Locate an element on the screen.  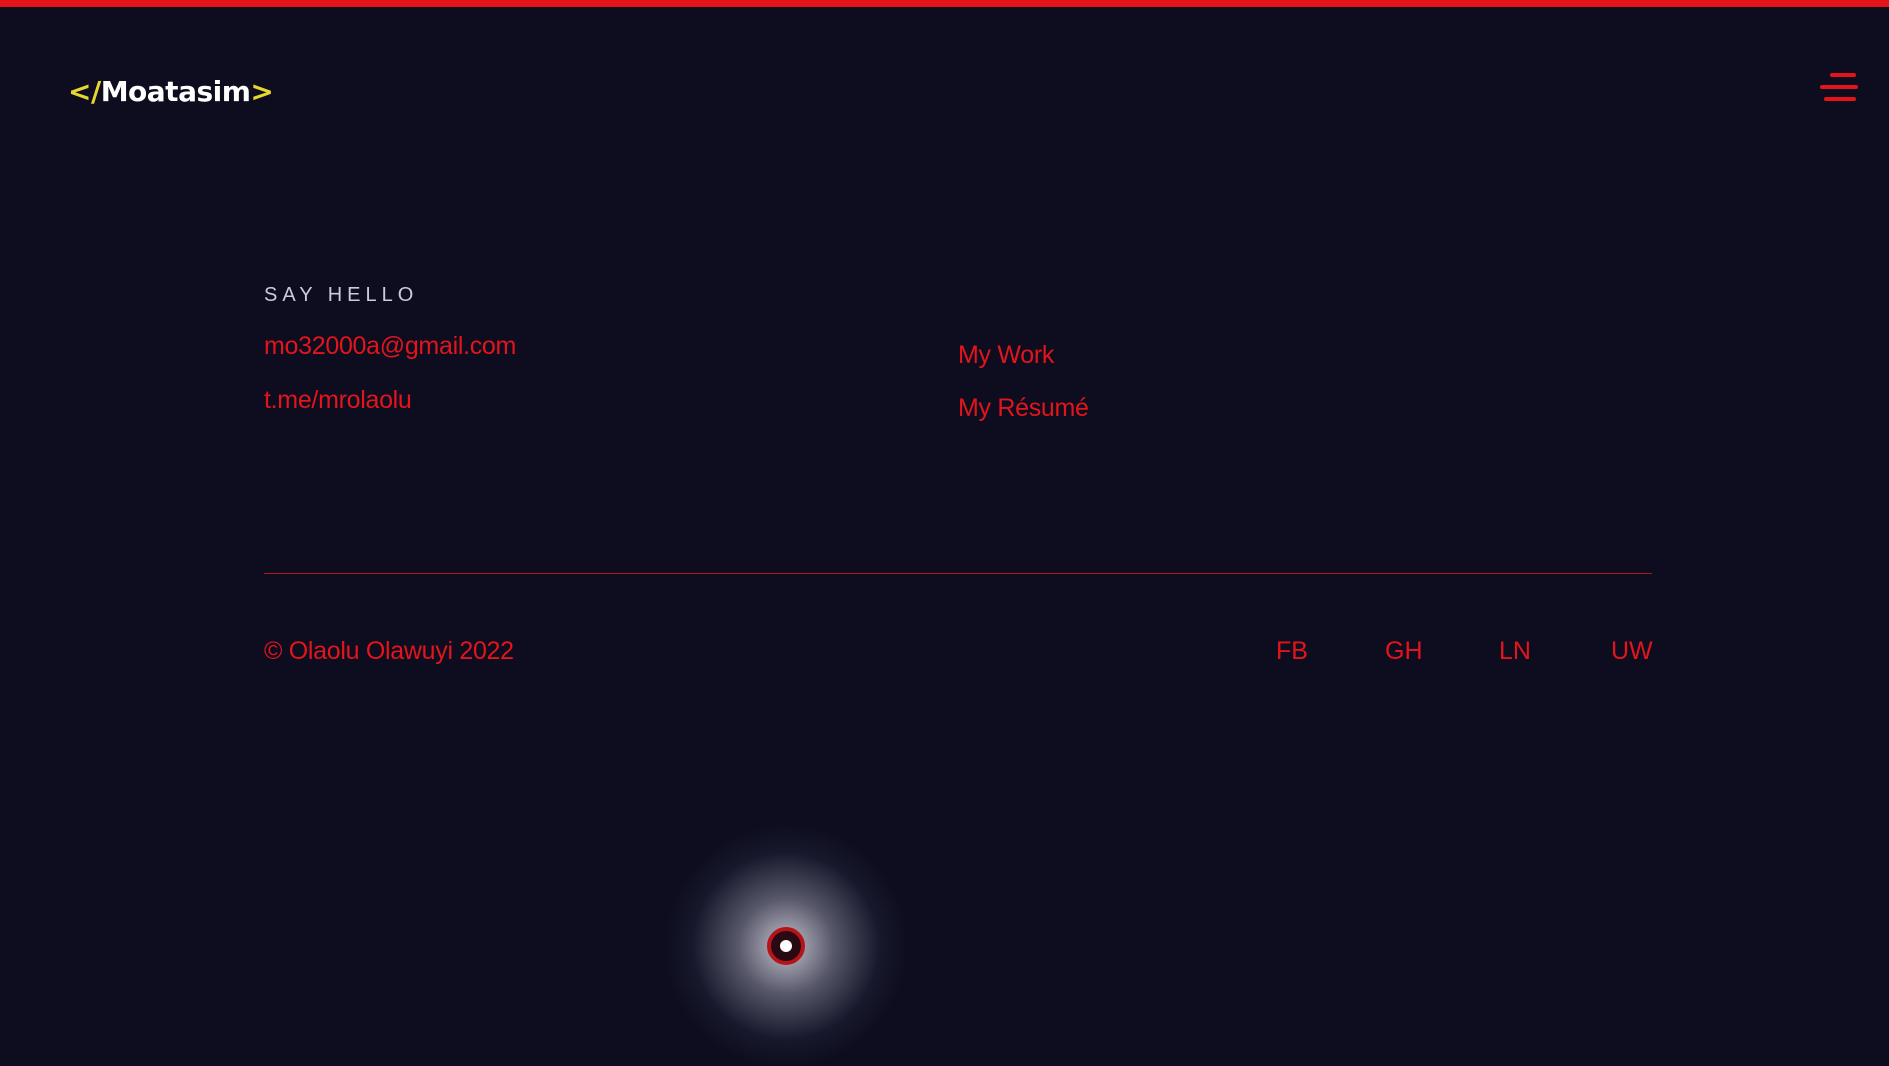
menu-line-middle is located at coordinates (1839, 87).